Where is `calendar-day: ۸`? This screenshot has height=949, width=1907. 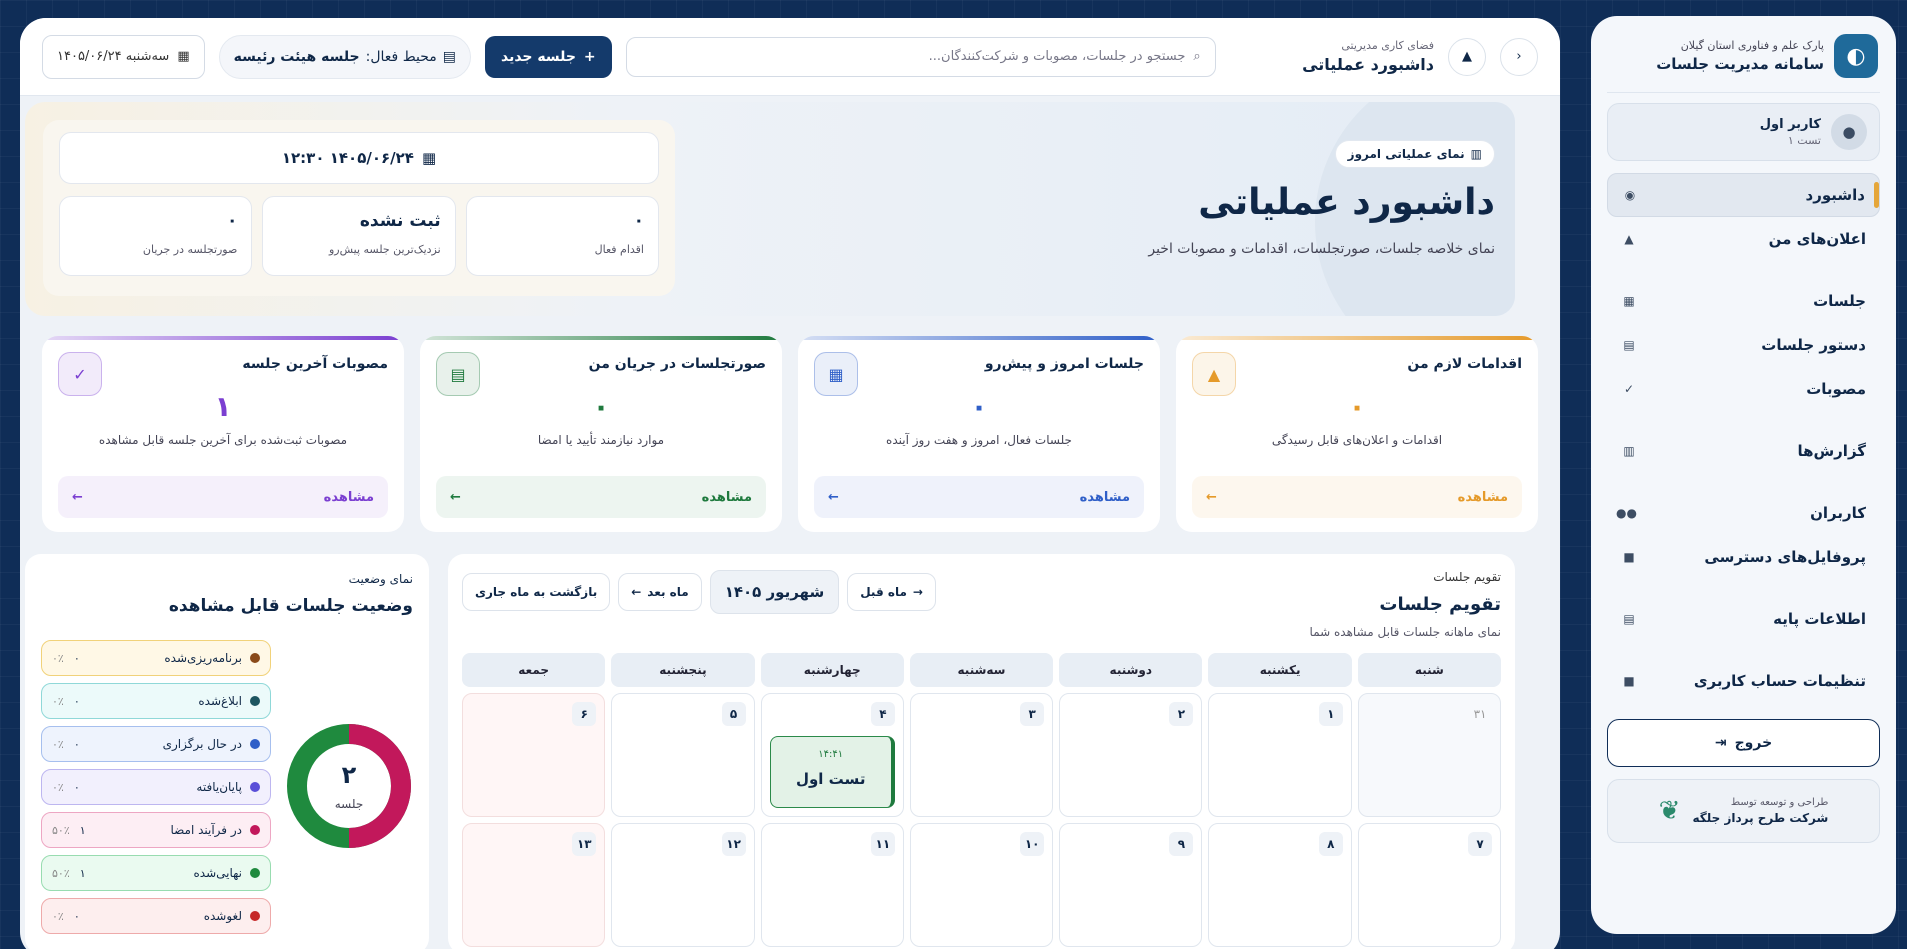
calendar-day: ۸ is located at coordinates (1280, 885).